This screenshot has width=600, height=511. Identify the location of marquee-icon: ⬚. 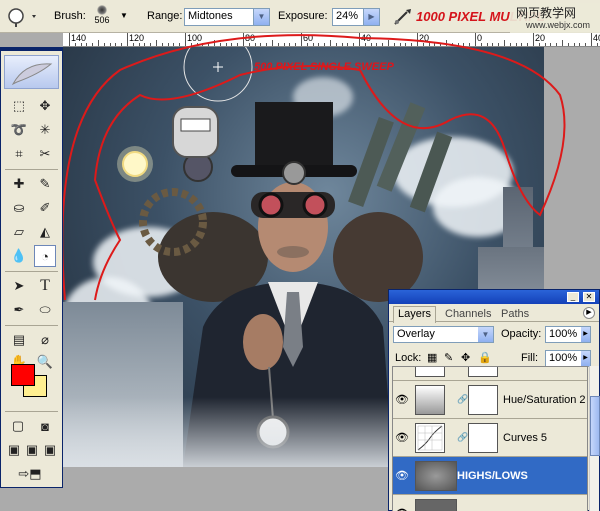
(19, 105).